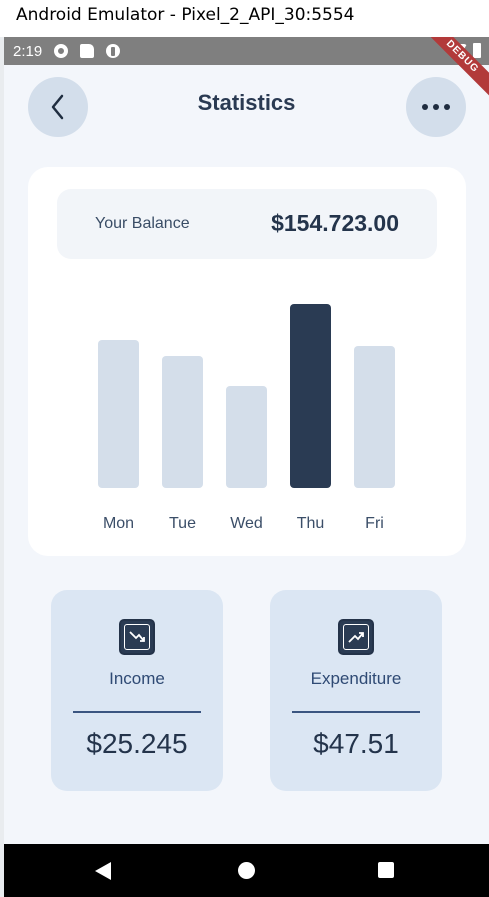  What do you see at coordinates (182, 422) in the screenshot?
I see `bar-tue` at bounding box center [182, 422].